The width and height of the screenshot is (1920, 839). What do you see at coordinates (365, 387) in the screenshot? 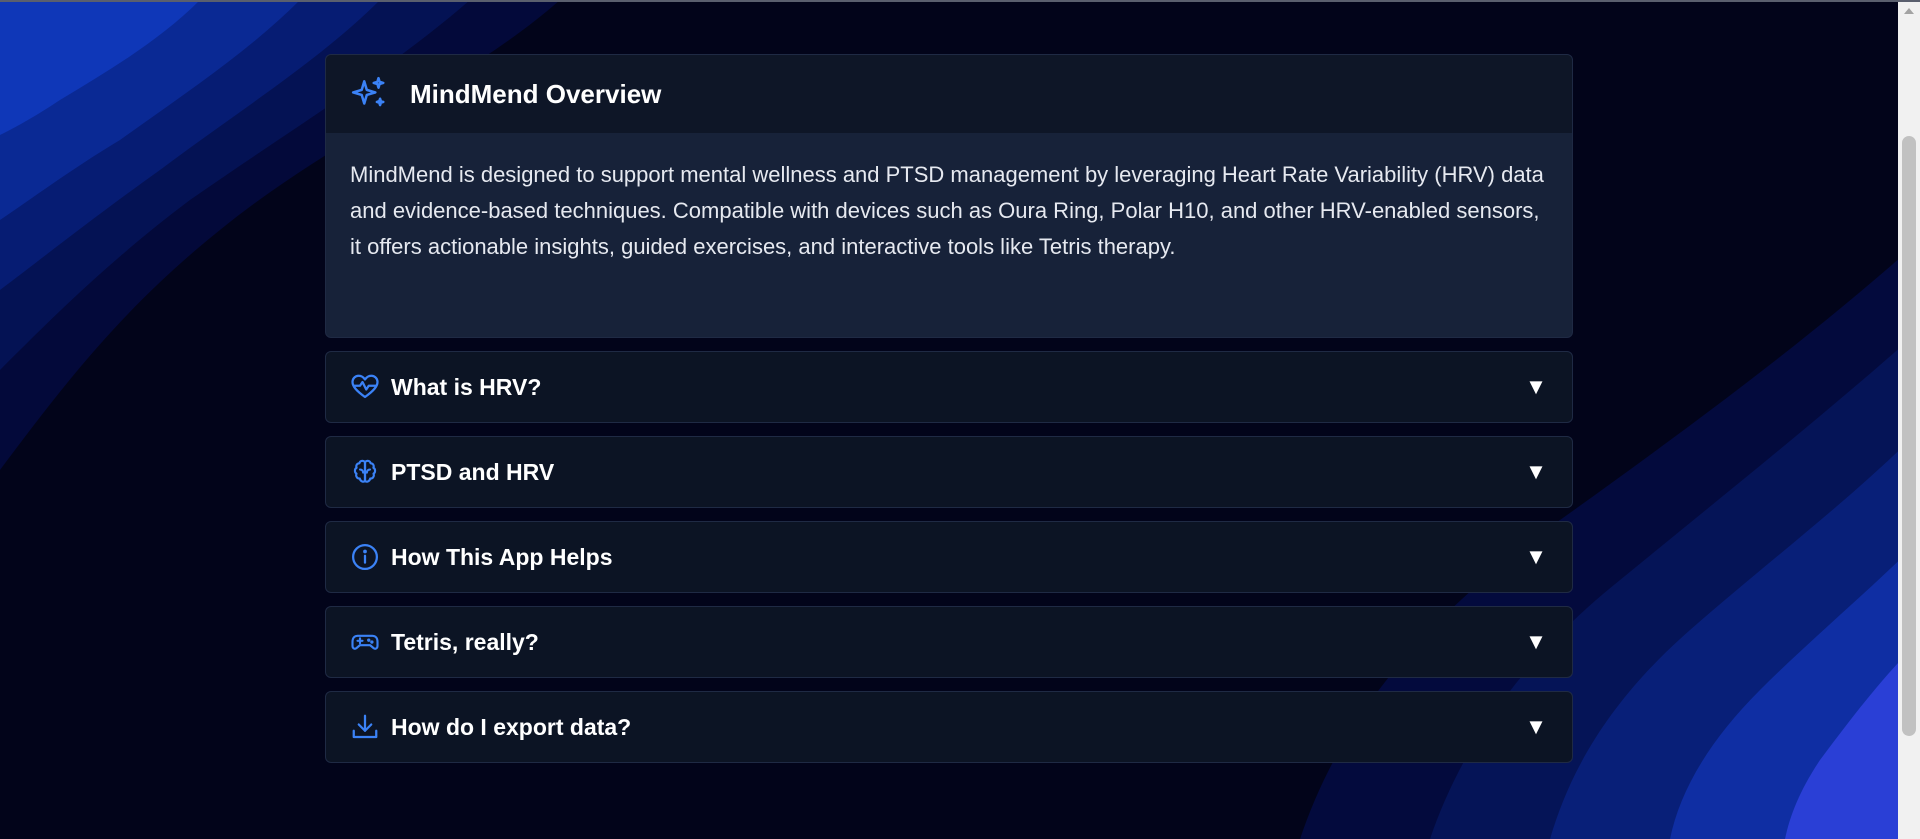
I see `heart-pulse-icon` at bounding box center [365, 387].